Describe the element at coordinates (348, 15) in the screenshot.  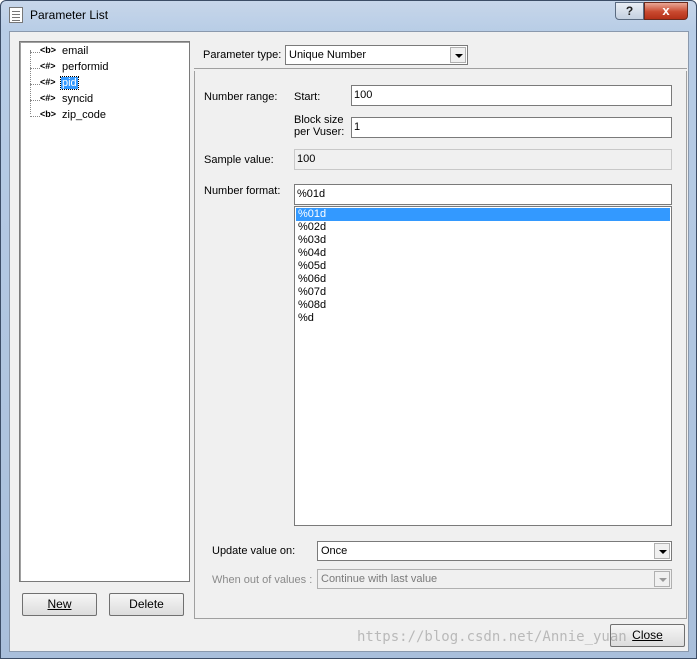
I see `title-bar: Parameter List ? x` at that location.